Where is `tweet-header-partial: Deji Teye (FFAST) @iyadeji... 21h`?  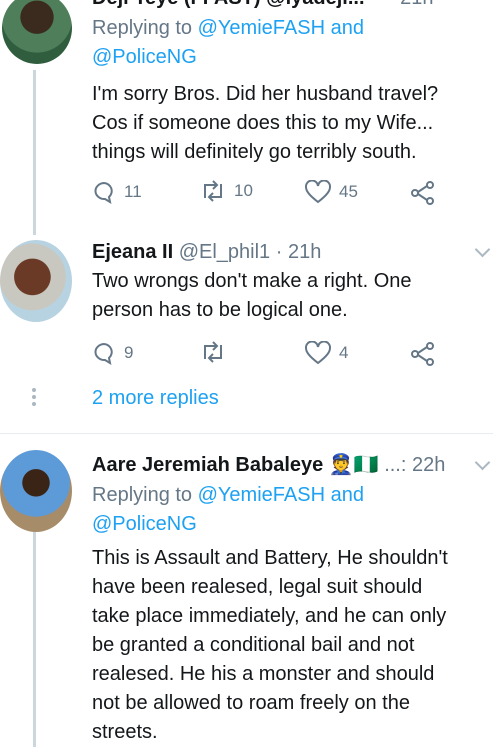 tweet-header-partial: Deji Teye (FFAST) @iyadeji... 21h is located at coordinates (262, 6).